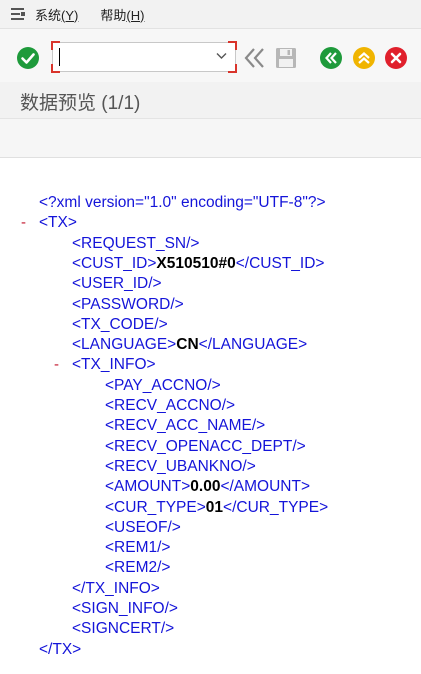 The image size is (421, 674). What do you see at coordinates (120, 324) in the screenshot?
I see `xml-line: <TX_CODE/>` at bounding box center [120, 324].